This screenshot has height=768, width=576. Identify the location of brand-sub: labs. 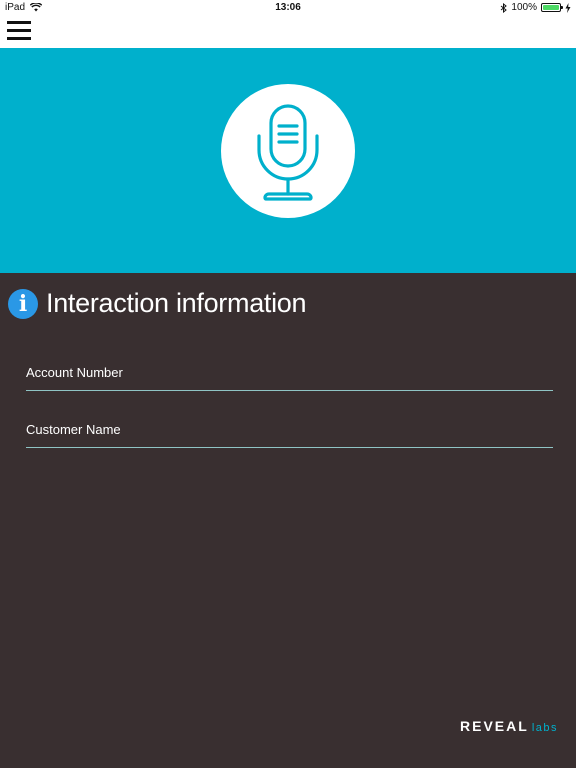
(544, 728).